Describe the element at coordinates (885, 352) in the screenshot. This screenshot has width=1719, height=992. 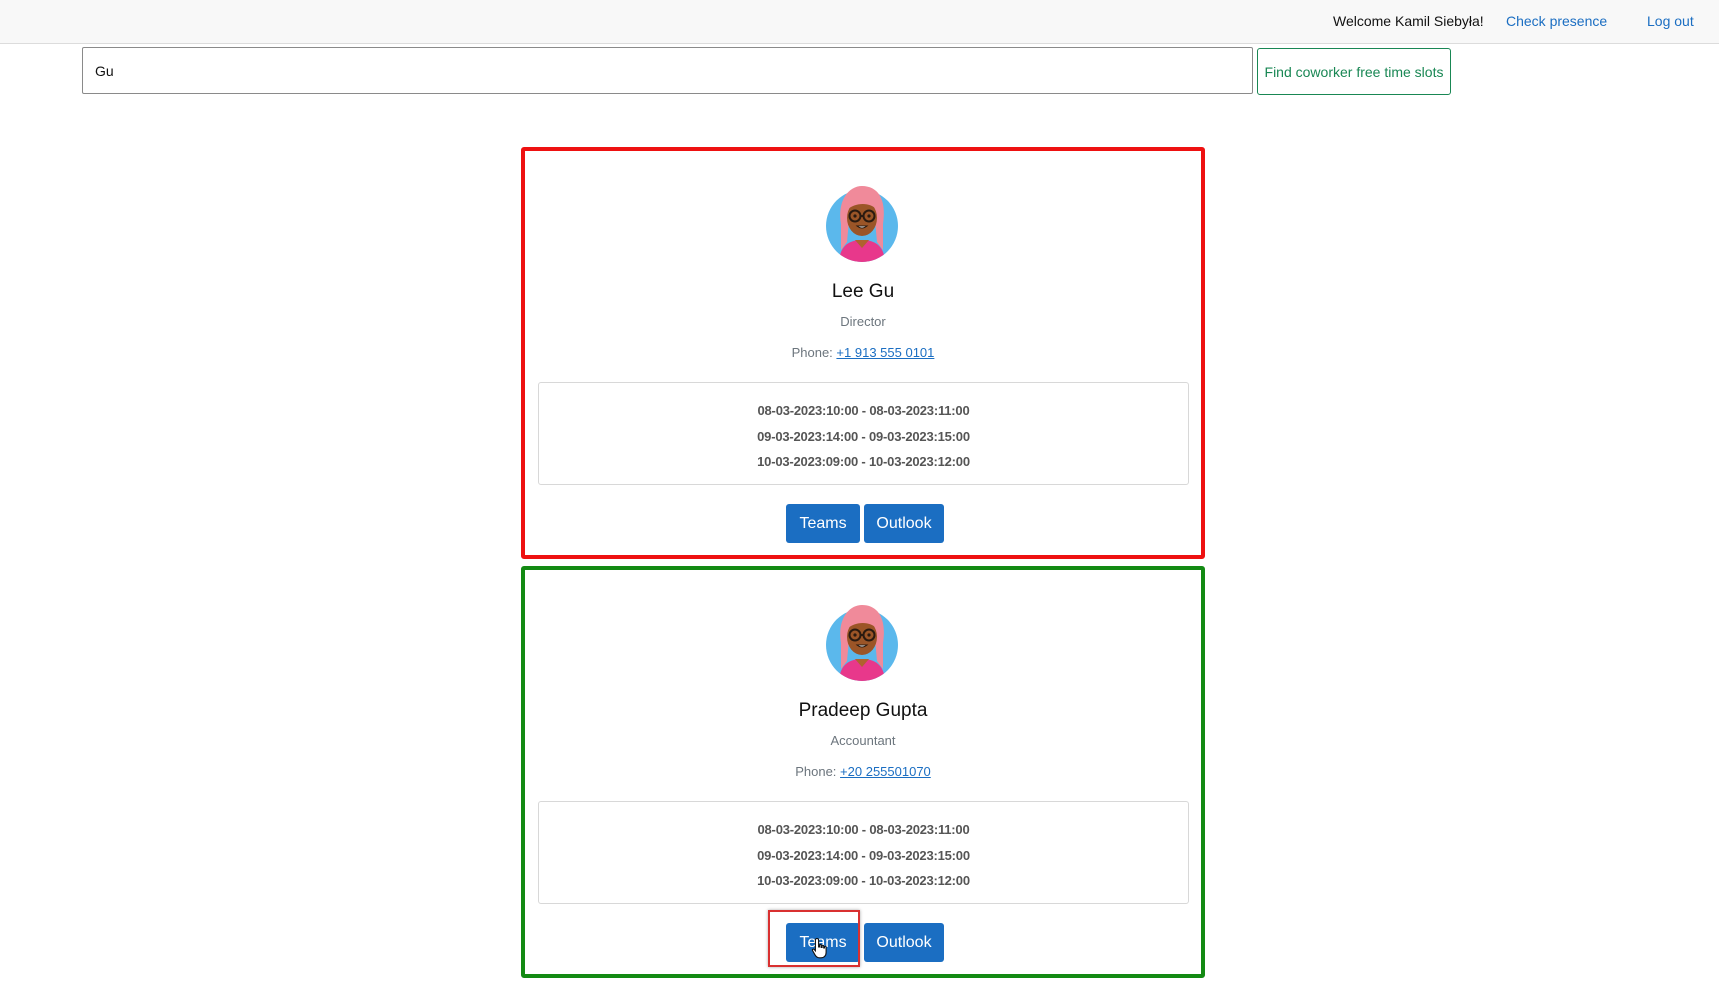
I see `phone-link: +1 913 555 0101` at that location.